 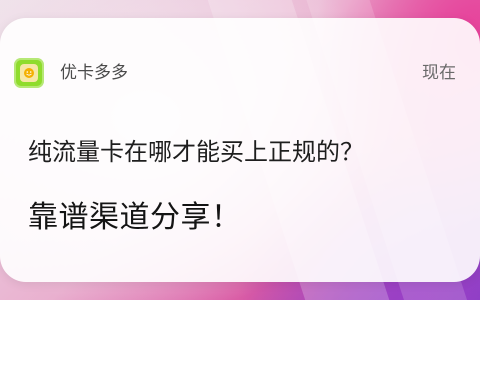 I want to click on app-name: 优卡多多, so click(x=94, y=73).